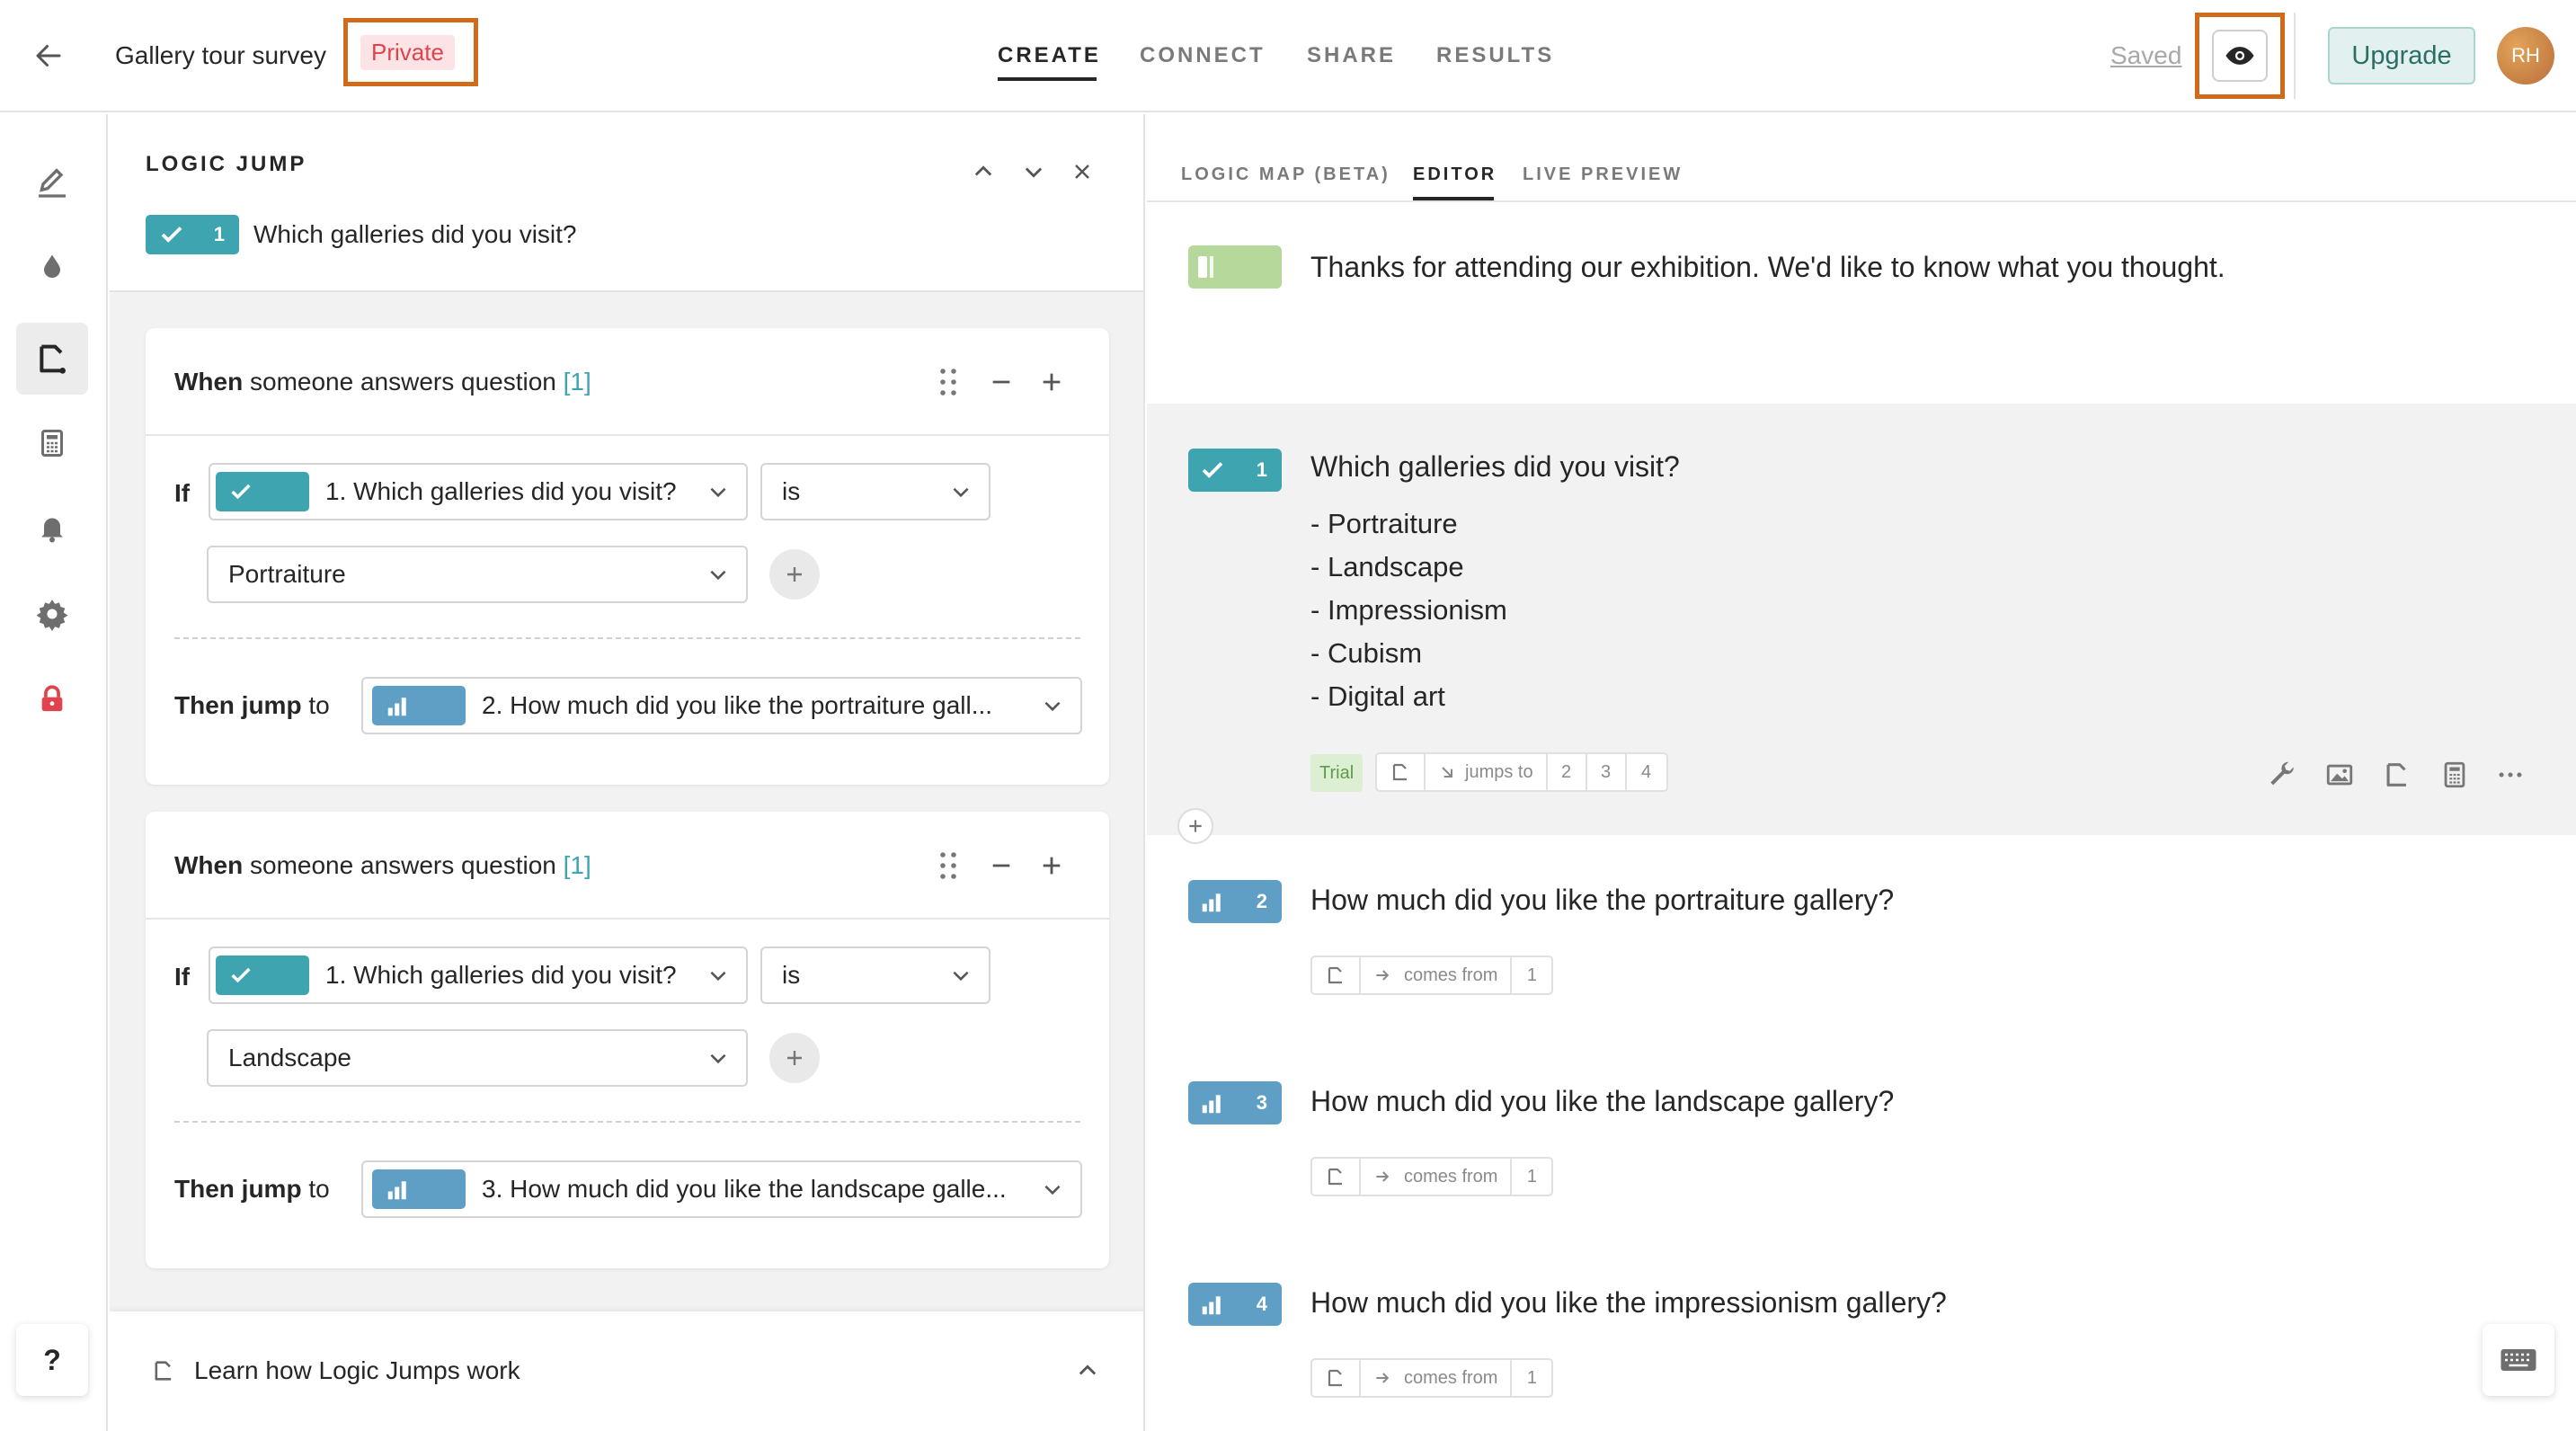 This screenshot has height=1431, width=2576. I want to click on preview-button, so click(2240, 56).